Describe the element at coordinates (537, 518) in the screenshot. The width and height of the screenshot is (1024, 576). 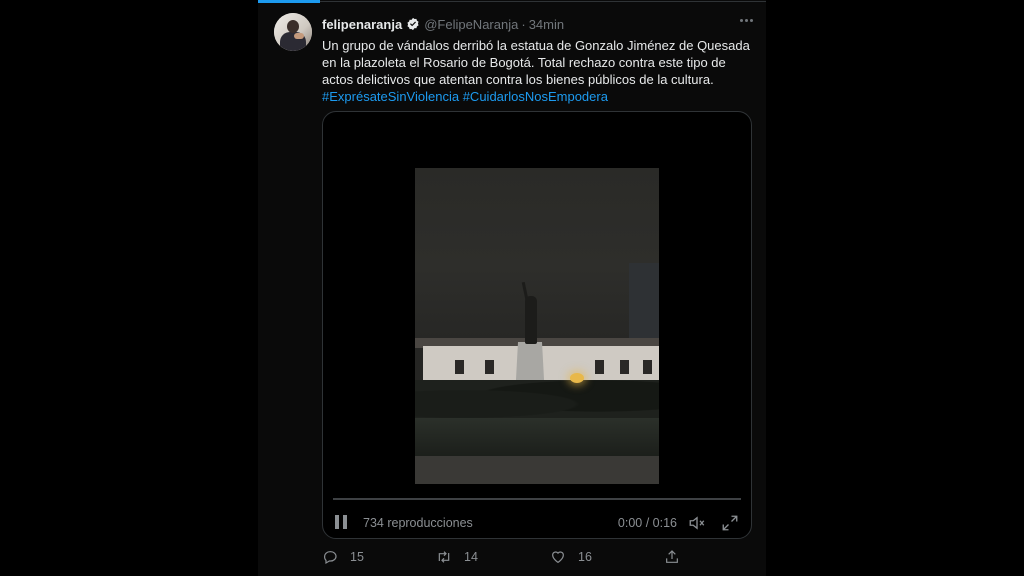
I see `video-controls: 734 reproducciones 0:00 / 0:16` at that location.